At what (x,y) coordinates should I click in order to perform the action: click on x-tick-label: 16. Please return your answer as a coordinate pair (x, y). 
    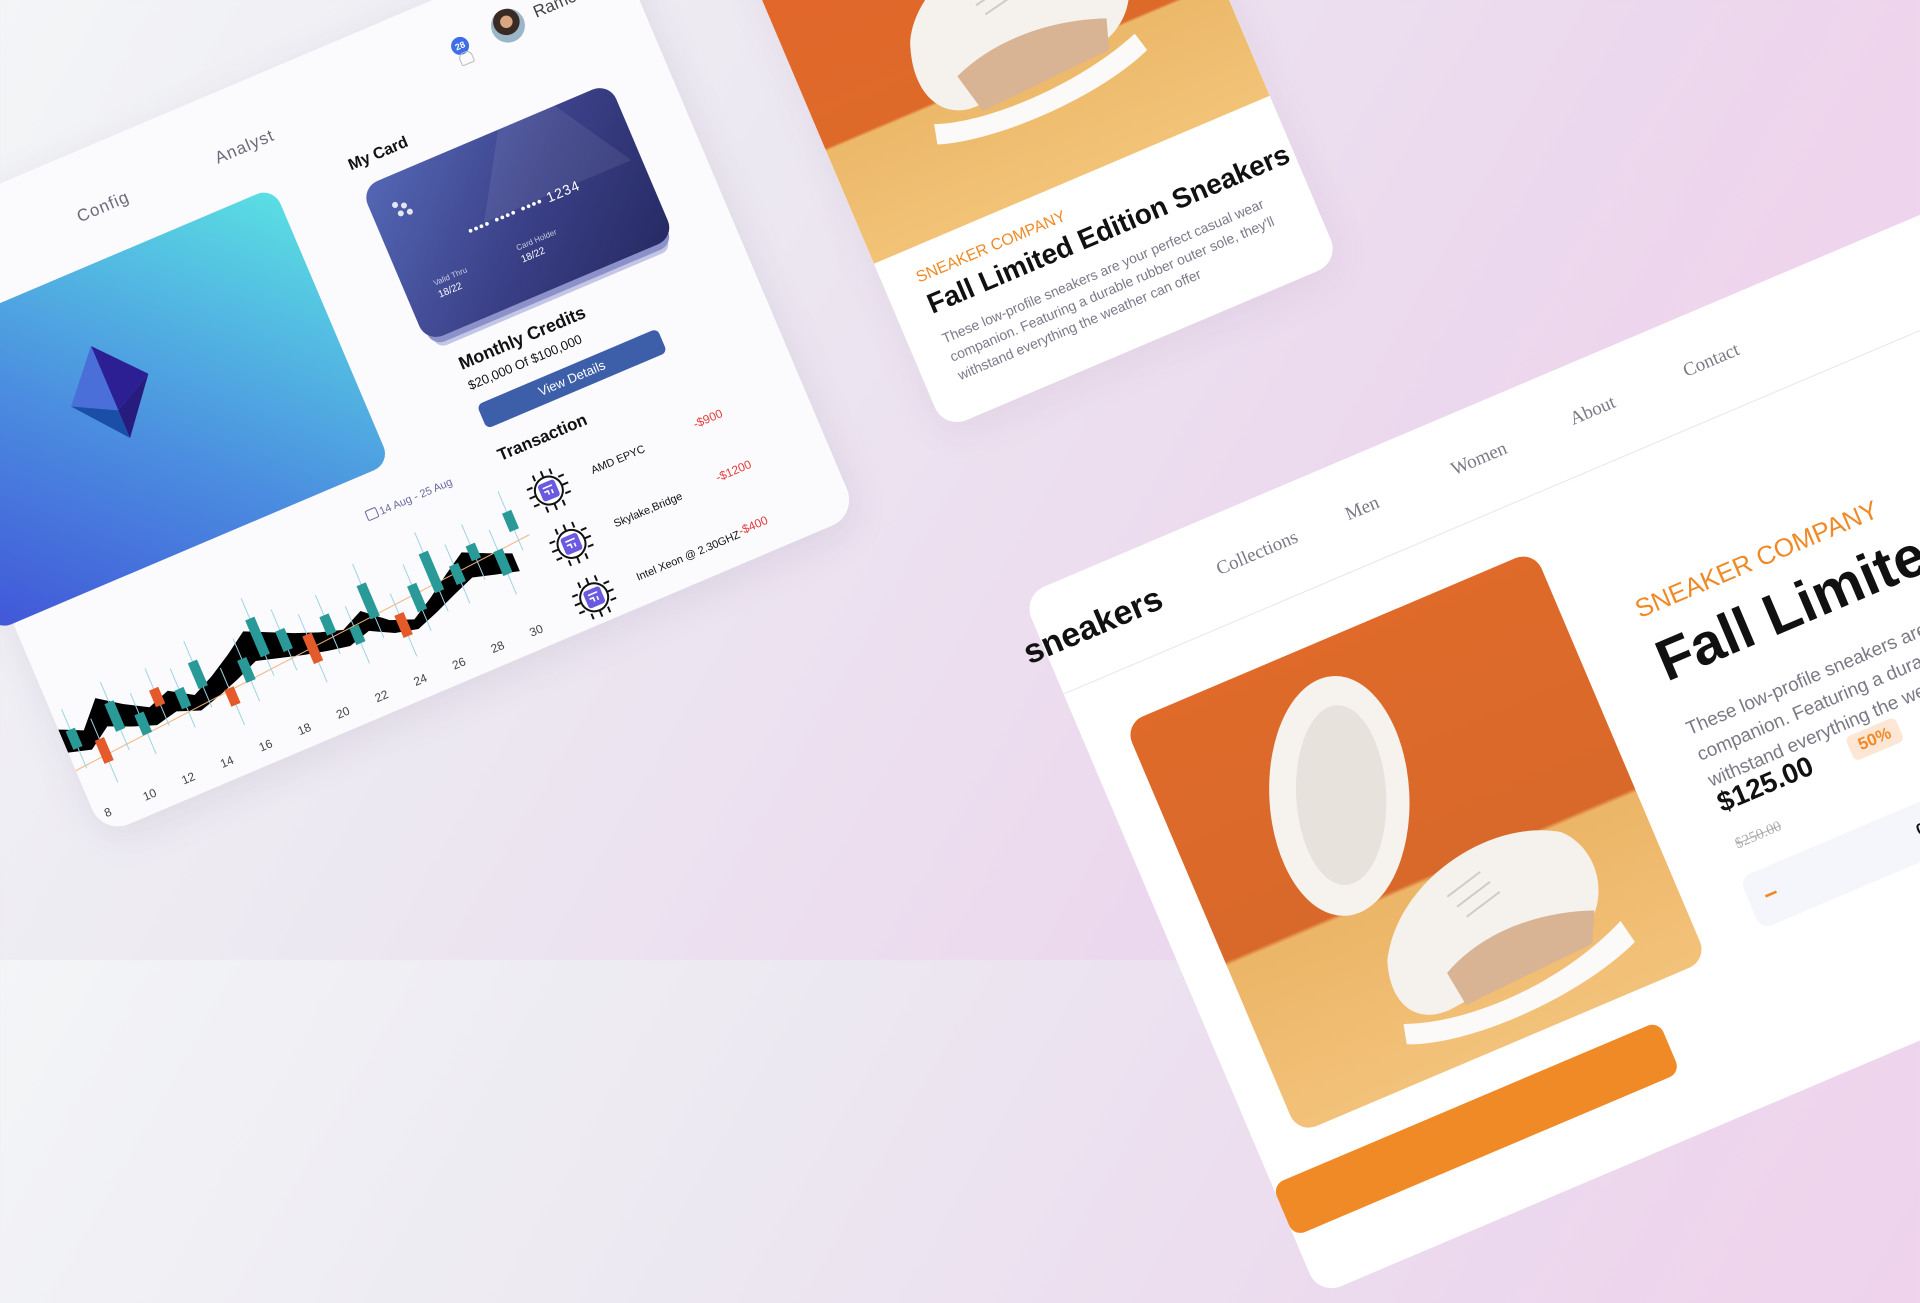
    Looking at the image, I should click on (266, 745).